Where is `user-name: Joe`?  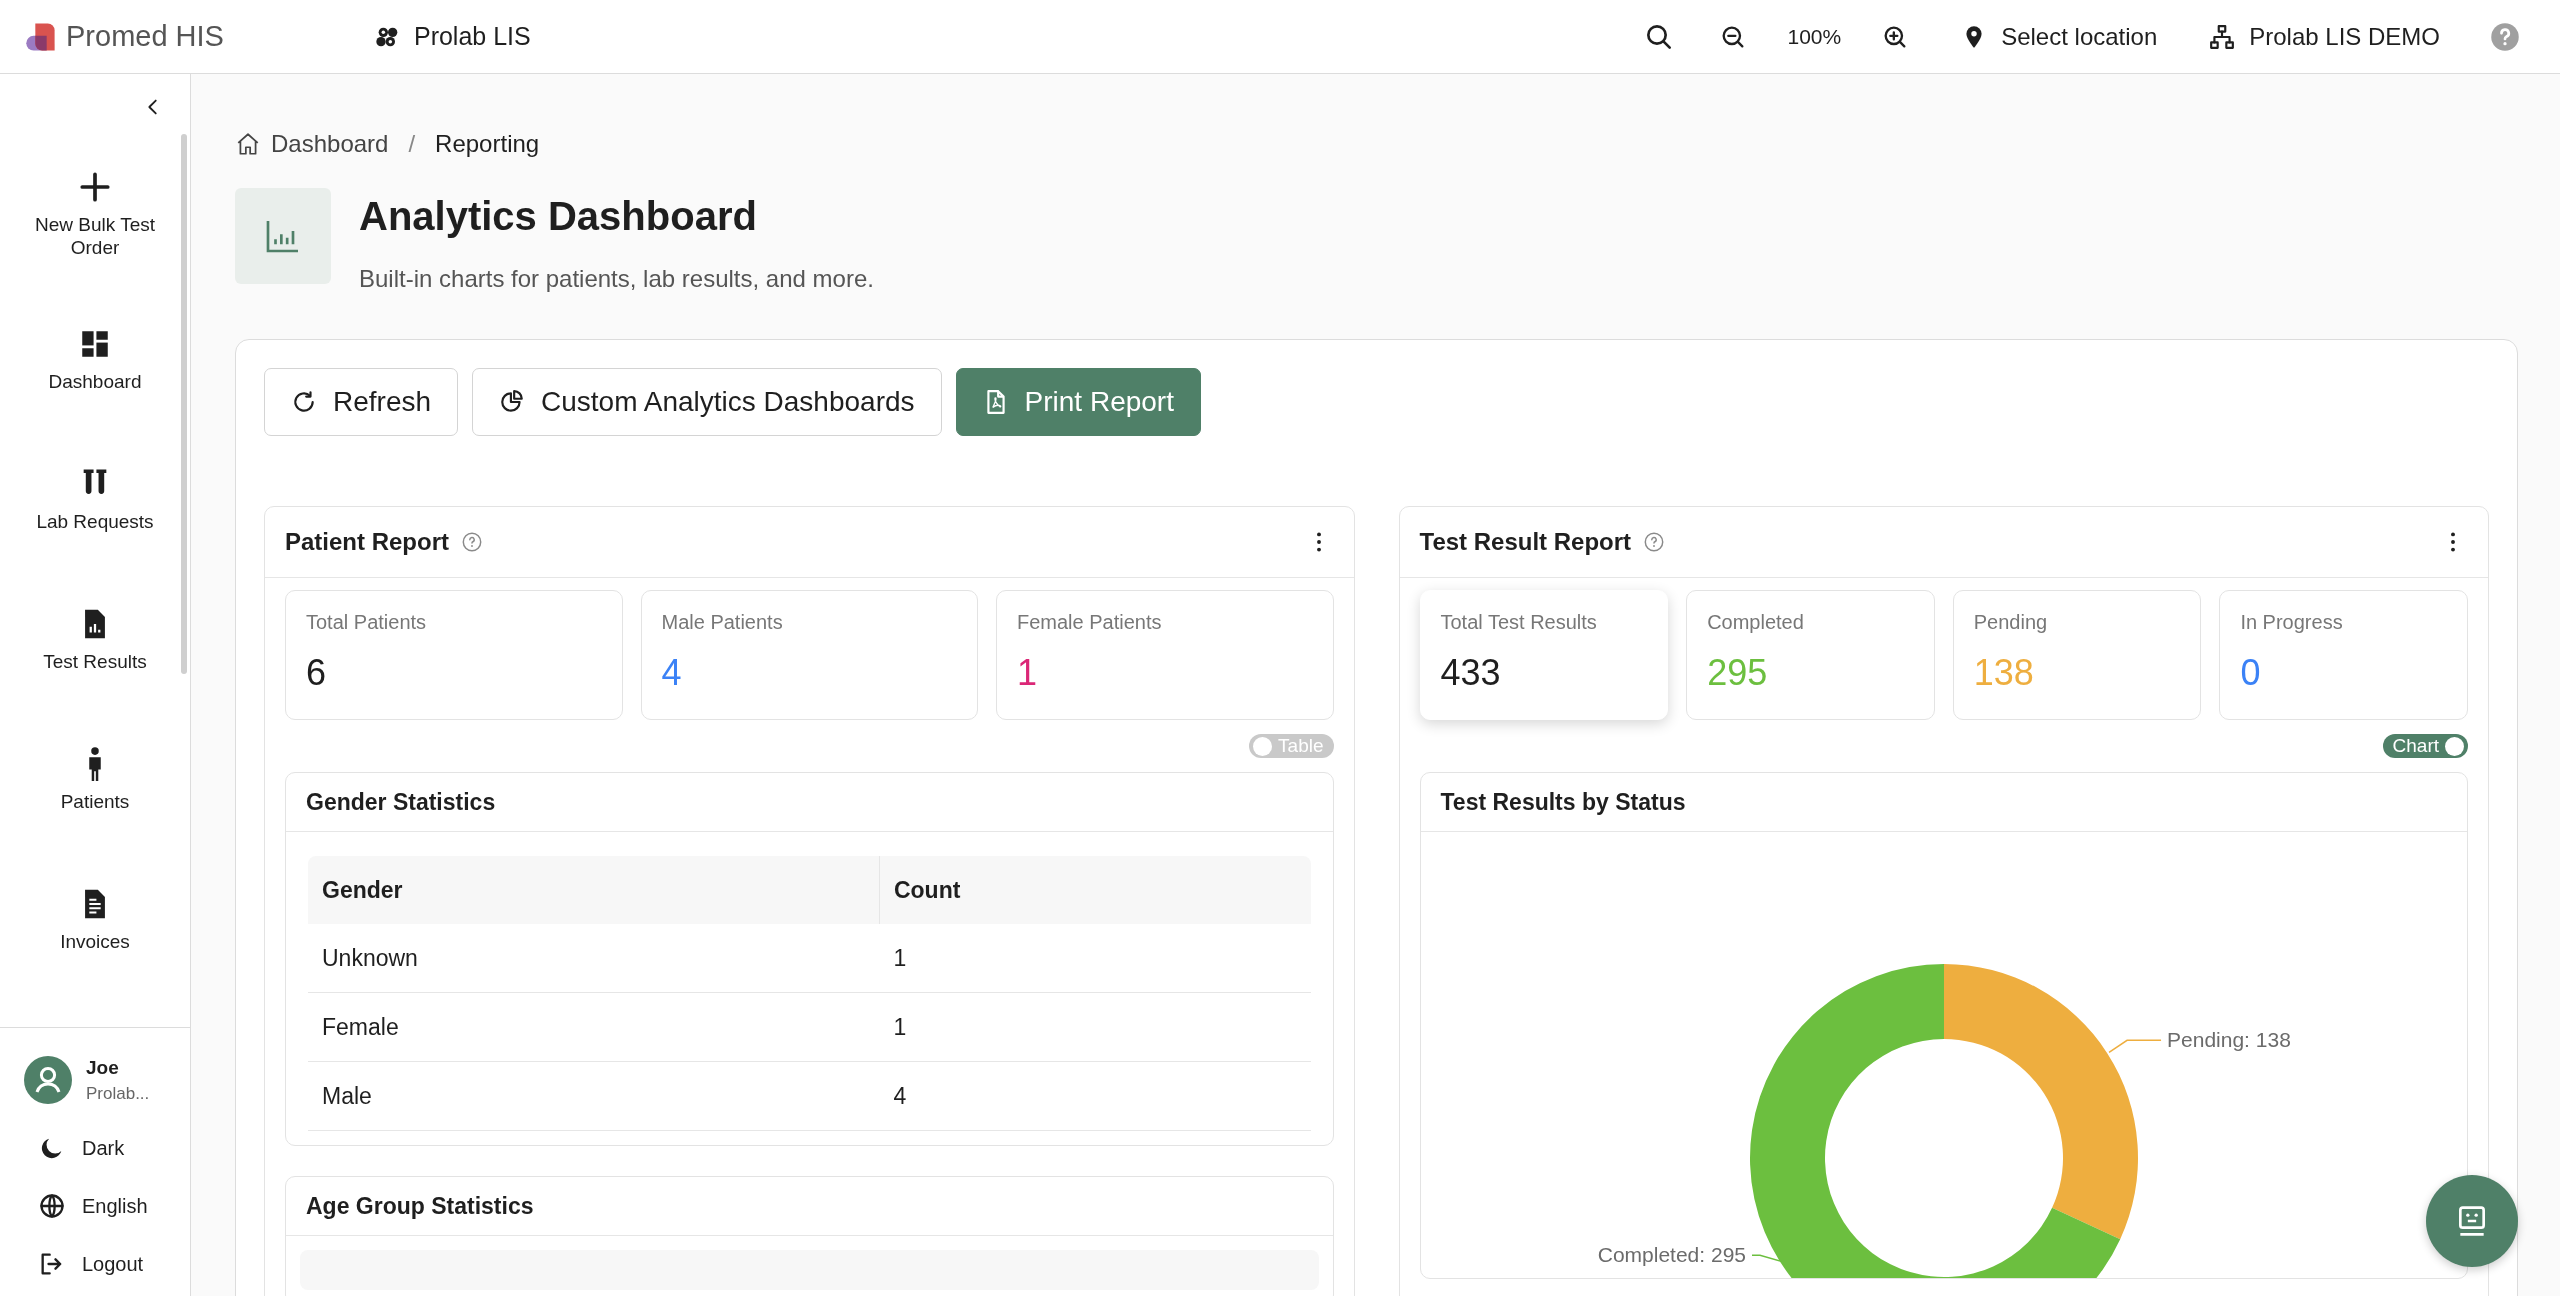
user-name: Joe is located at coordinates (103, 1067).